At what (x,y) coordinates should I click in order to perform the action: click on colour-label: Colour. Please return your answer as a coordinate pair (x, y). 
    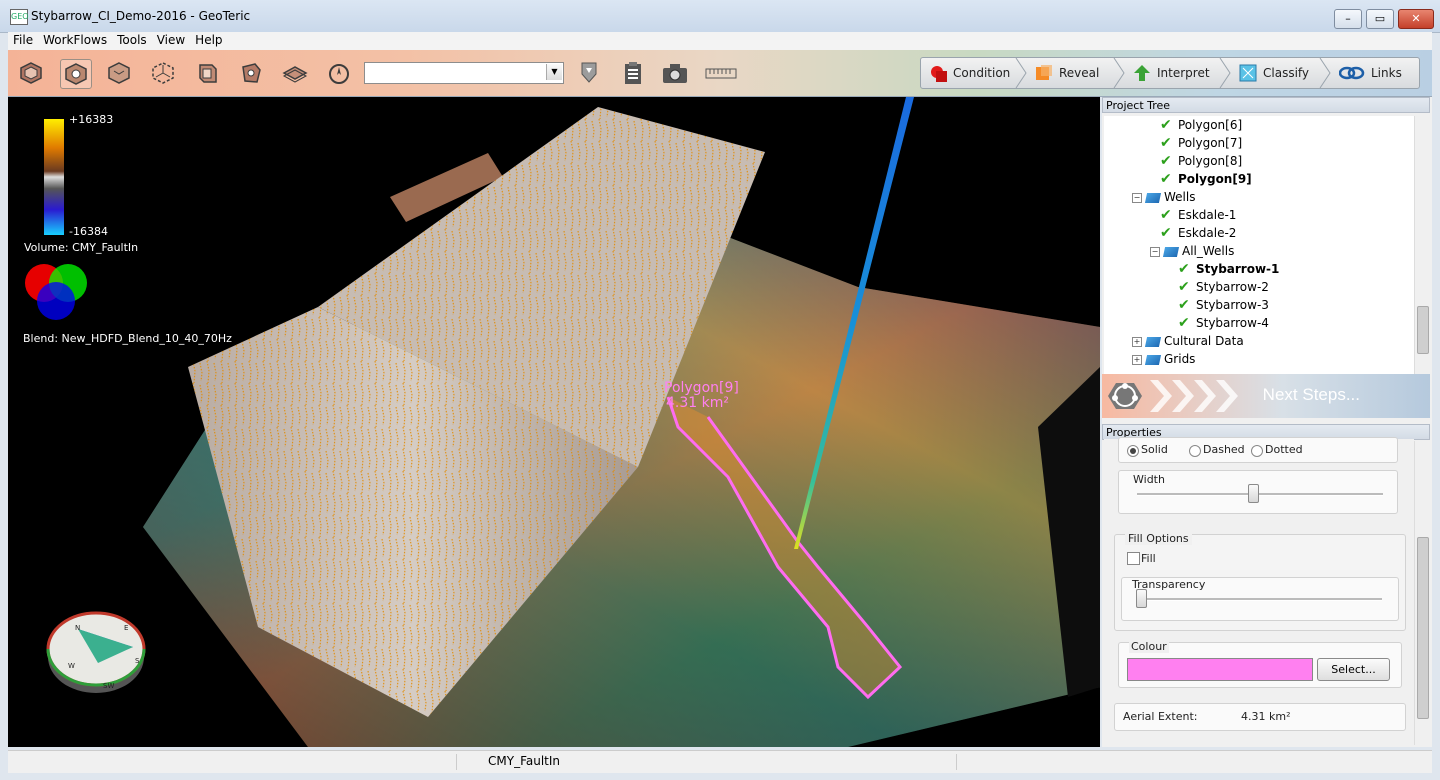
    Looking at the image, I should click on (1149, 646).